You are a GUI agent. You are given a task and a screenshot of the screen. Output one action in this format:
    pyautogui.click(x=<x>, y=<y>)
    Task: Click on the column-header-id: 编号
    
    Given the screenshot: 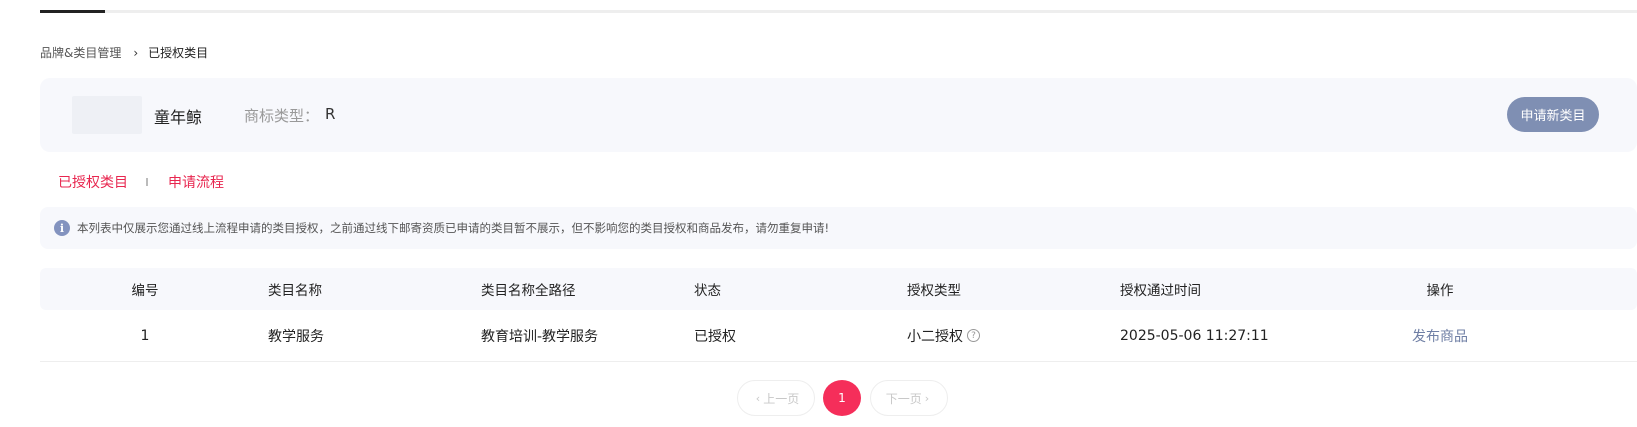 What is the action you would take?
    pyautogui.click(x=145, y=291)
    